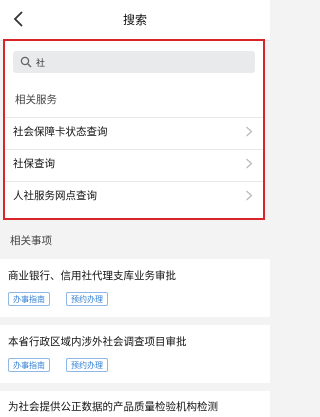 This screenshot has height=417, width=320. What do you see at coordinates (92, 276) in the screenshot?
I see `matter-title: 商业银行、信用社代理支库业务审批` at bounding box center [92, 276].